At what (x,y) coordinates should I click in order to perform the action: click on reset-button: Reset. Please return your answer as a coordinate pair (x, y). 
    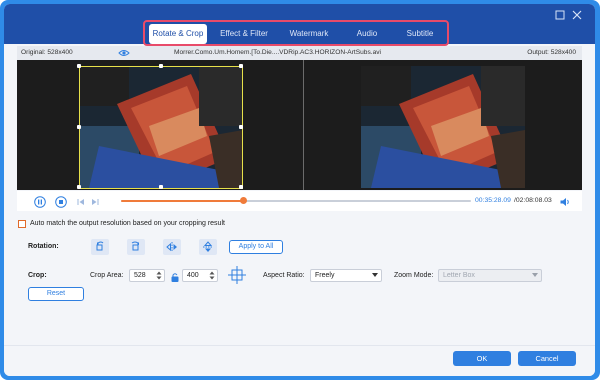
    Looking at the image, I should click on (56, 294).